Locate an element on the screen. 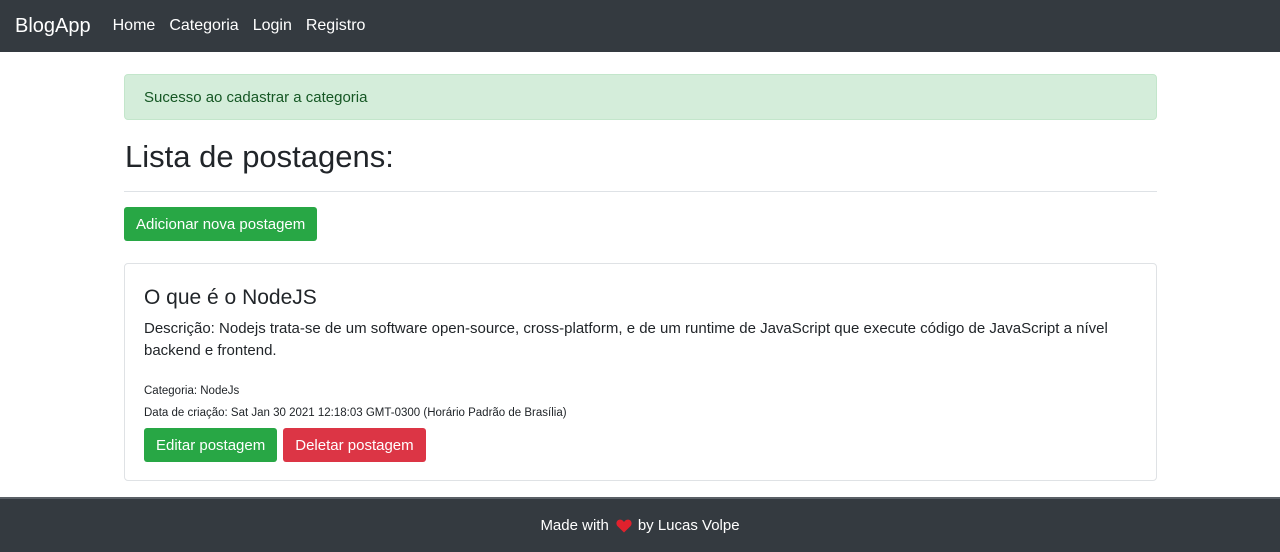  footer: Made with by Lucas Volpe is located at coordinates (640, 524).